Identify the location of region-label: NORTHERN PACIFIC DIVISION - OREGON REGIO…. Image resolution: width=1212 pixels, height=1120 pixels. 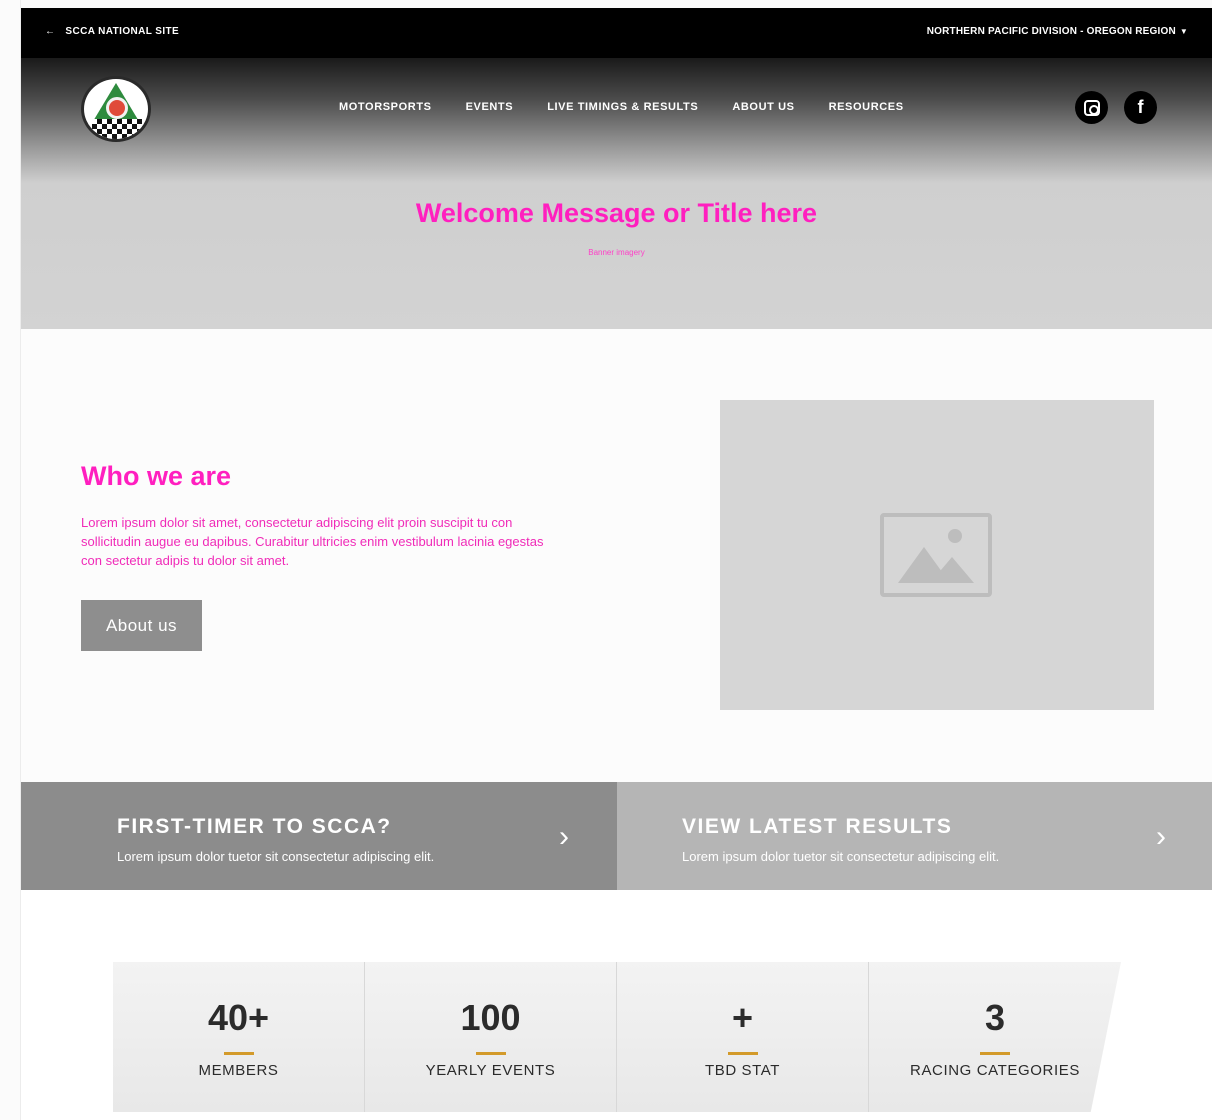
(1051, 31).